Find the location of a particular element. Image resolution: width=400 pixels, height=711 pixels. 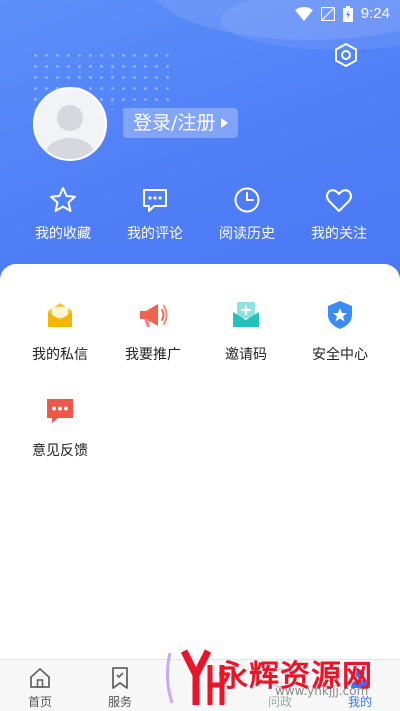

invite-icon is located at coordinates (246, 314).